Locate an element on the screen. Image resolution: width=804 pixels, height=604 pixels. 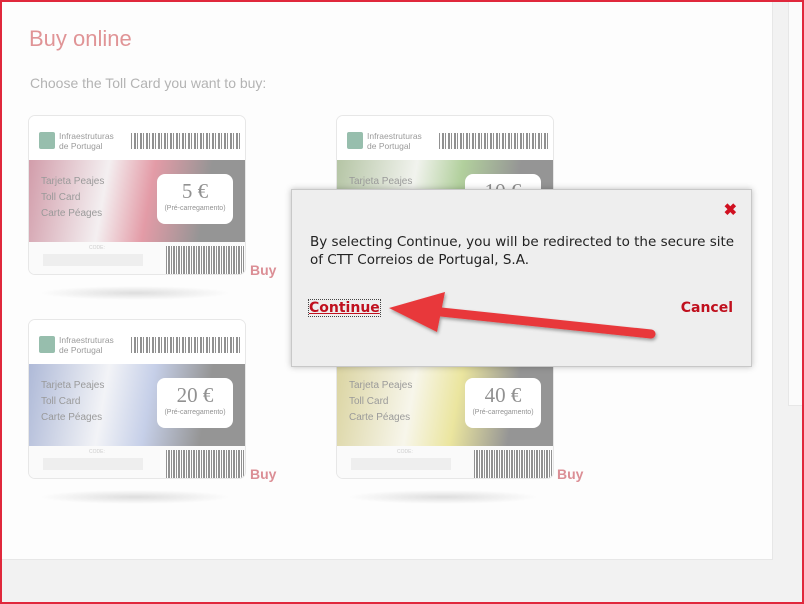
close-icon: ✖ is located at coordinates (730, 210).